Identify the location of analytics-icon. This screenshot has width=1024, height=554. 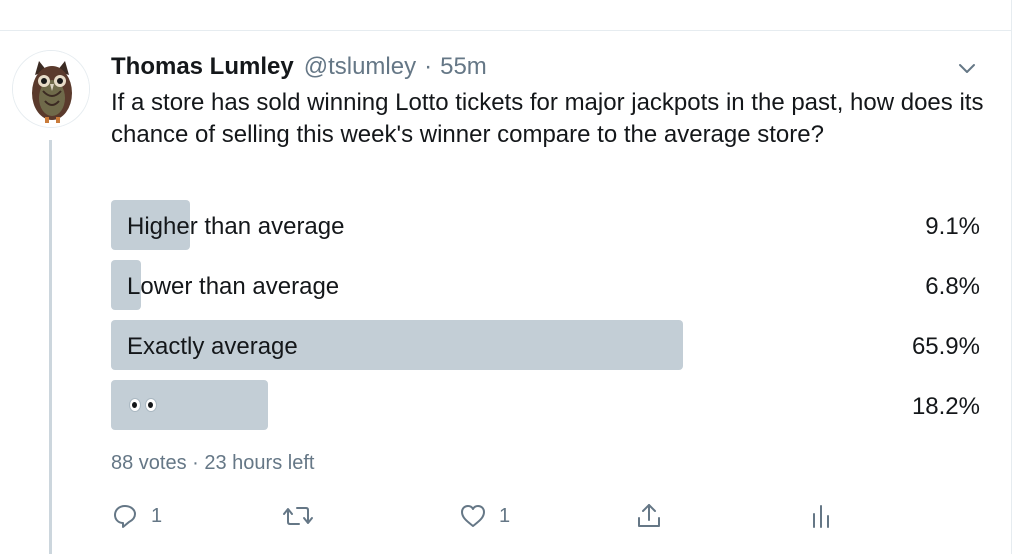
(821, 516).